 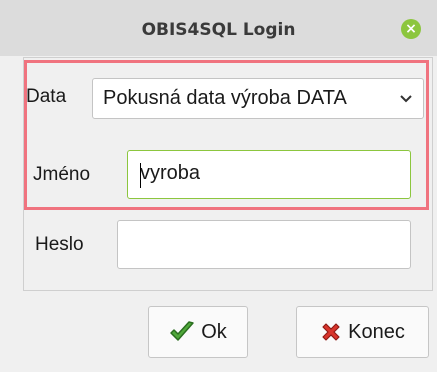 What do you see at coordinates (198, 332) in the screenshot?
I see `ok-button: Ok` at bounding box center [198, 332].